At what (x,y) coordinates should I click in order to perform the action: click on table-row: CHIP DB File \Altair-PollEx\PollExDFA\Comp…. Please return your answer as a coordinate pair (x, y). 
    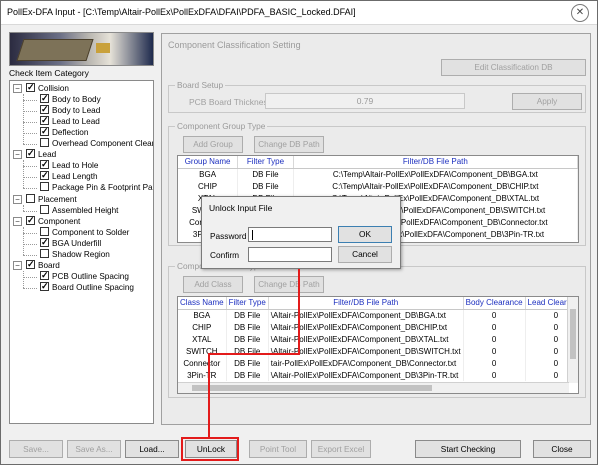
    Looking at the image, I should click on (378, 327).